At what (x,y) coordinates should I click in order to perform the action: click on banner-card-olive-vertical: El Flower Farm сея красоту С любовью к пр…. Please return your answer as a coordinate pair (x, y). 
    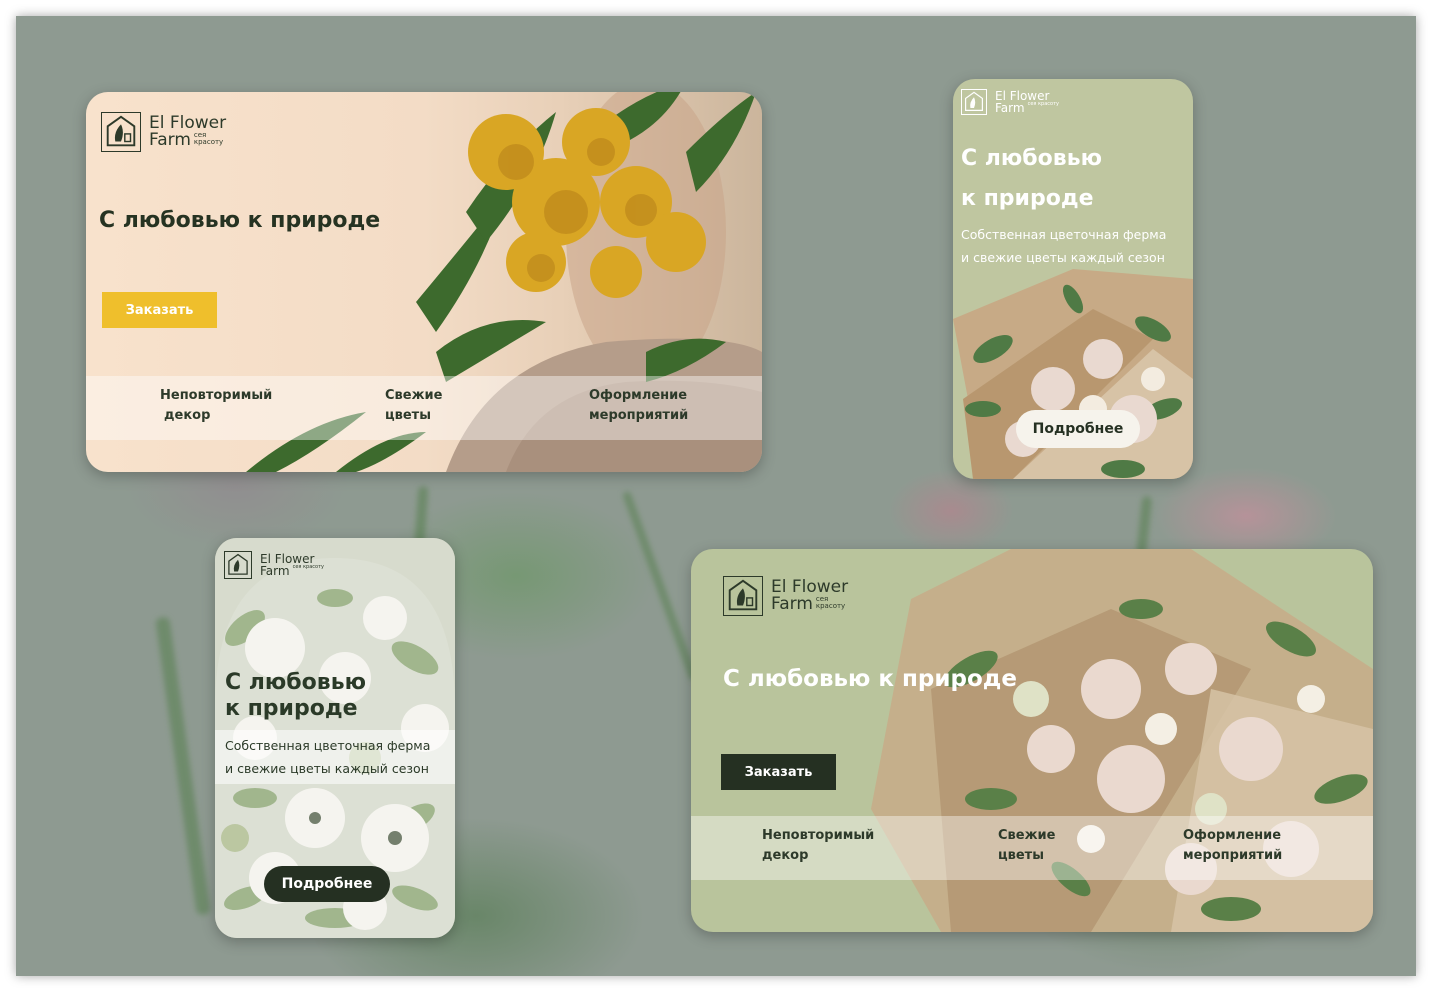
    Looking at the image, I should click on (1073, 279).